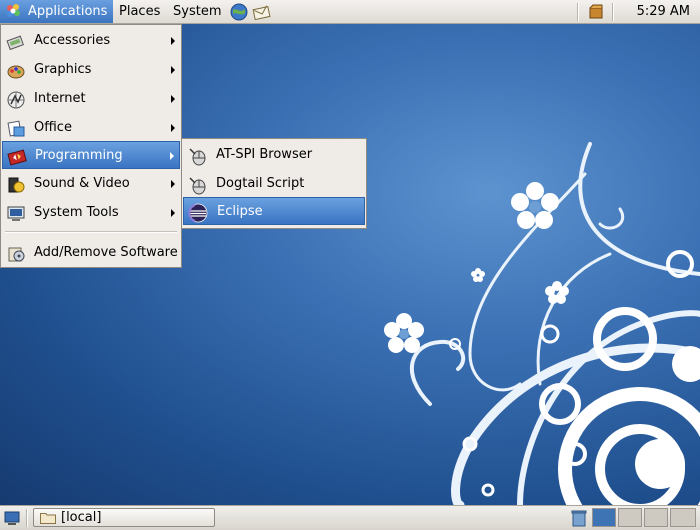  I want to click on menu-item-label: Programming, so click(79, 155).